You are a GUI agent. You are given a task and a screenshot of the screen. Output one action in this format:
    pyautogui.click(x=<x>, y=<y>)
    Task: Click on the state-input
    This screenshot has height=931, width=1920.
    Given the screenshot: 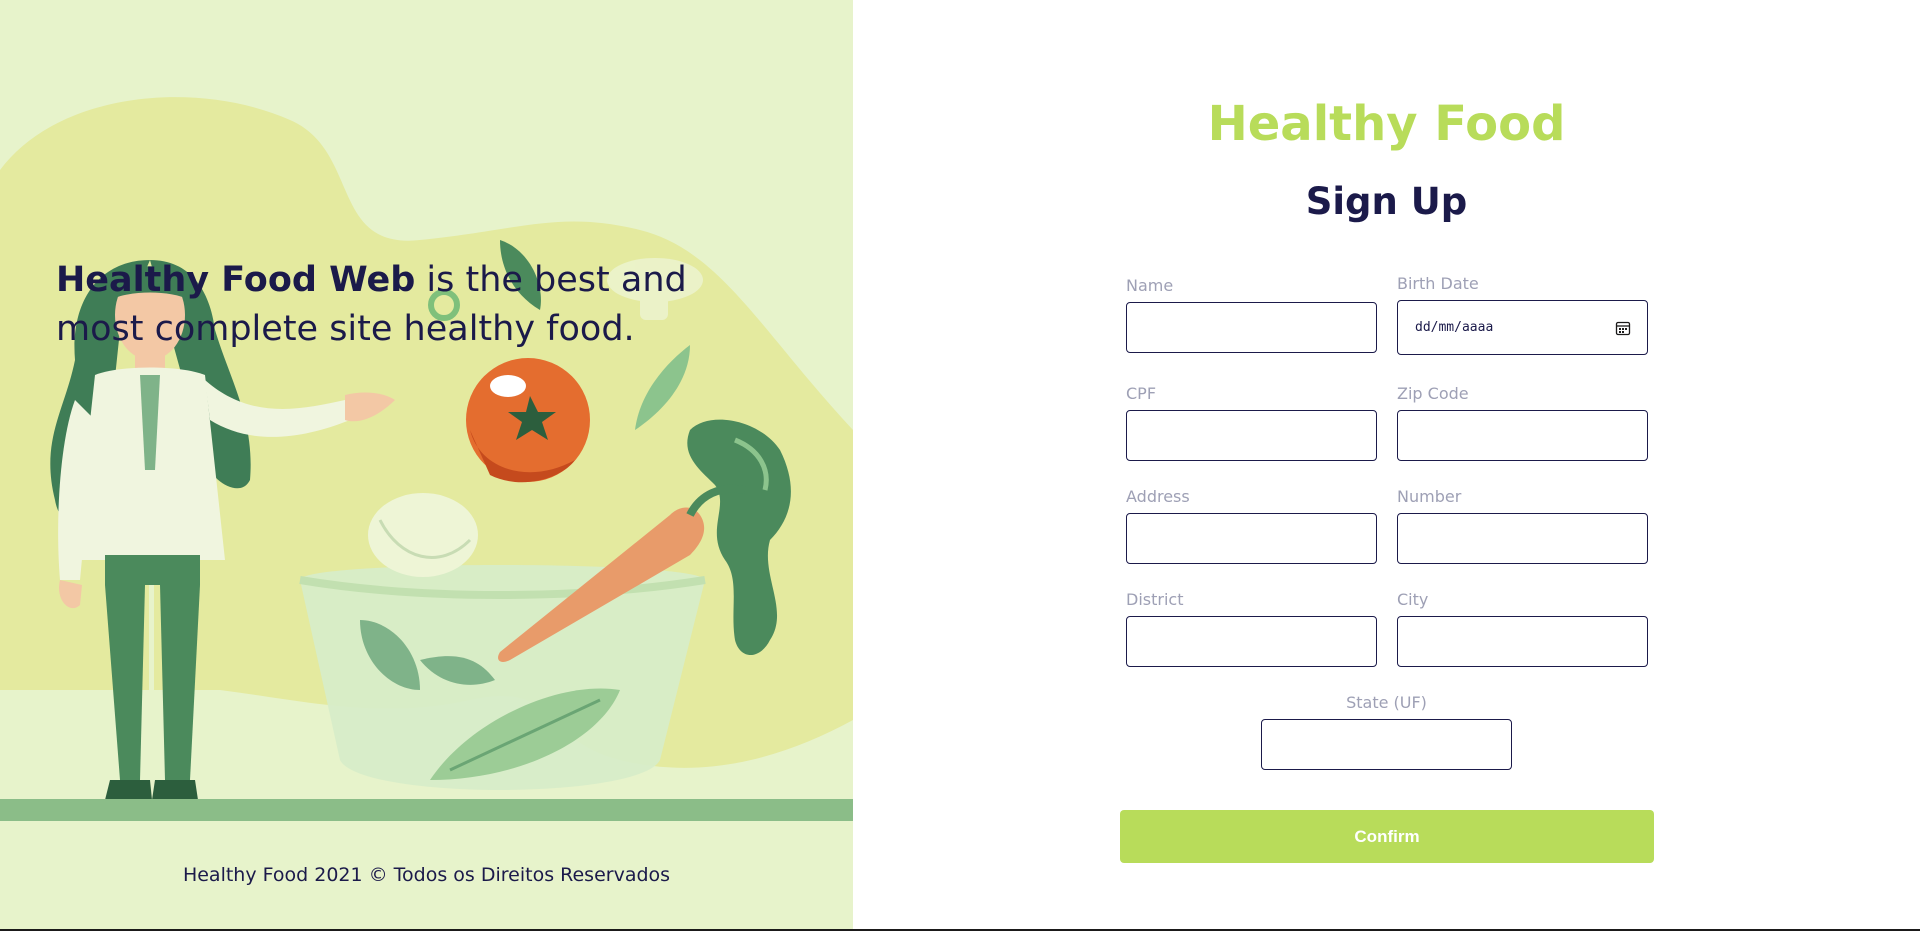 What is the action you would take?
    pyautogui.click(x=1386, y=744)
    